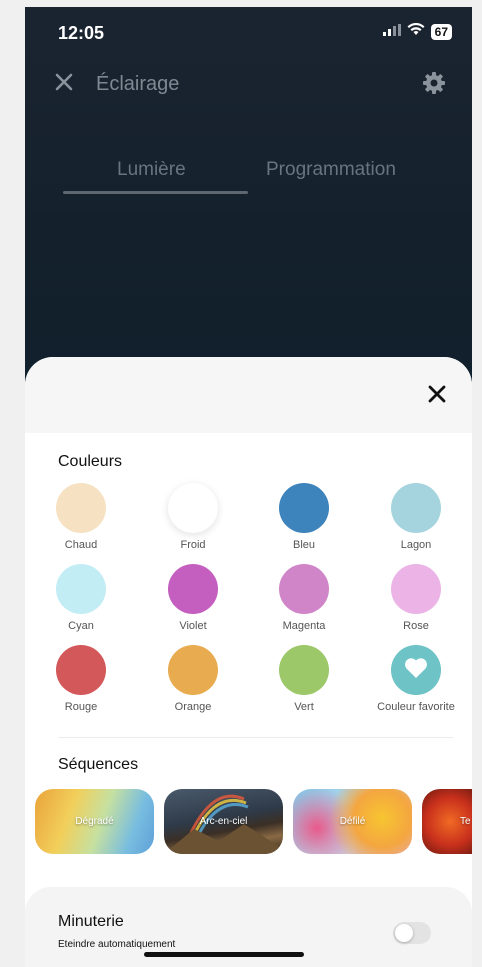 Image resolution: width=482 pixels, height=967 pixels. Describe the element at coordinates (391, 32) in the screenshot. I see `signal-icon` at that location.